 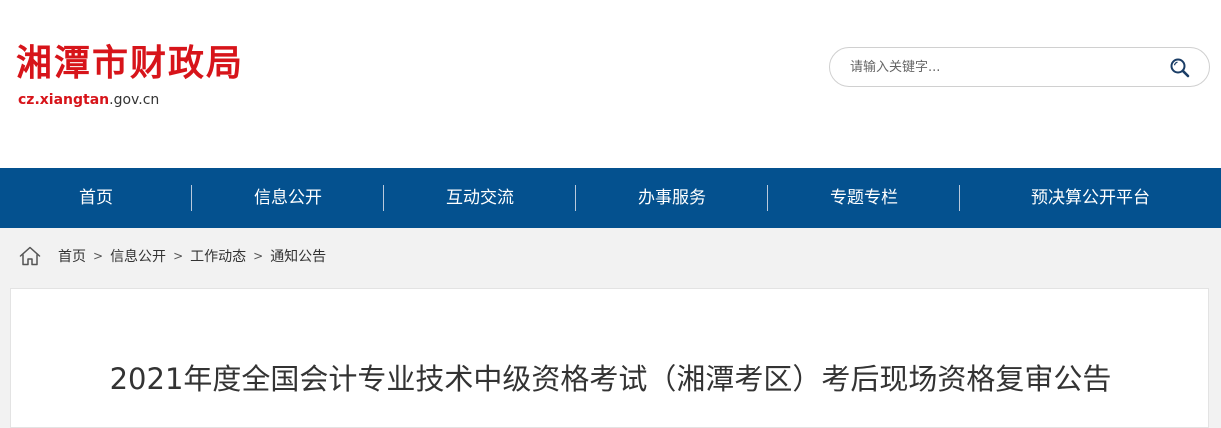 I want to click on search-box, so click(x=1019, y=67).